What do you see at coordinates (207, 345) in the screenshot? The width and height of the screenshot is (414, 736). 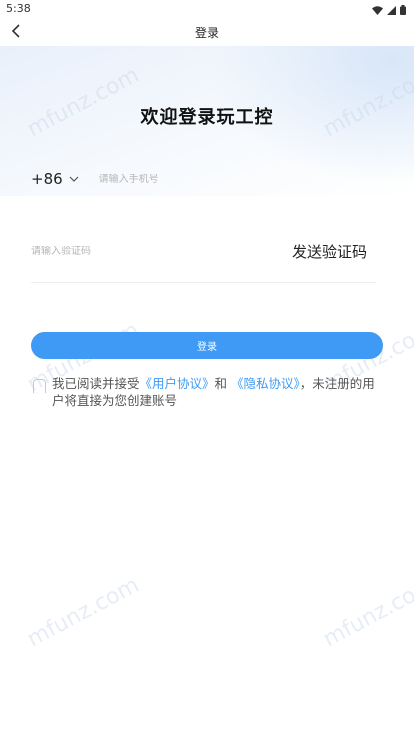 I see `login-button: 登录` at bounding box center [207, 345].